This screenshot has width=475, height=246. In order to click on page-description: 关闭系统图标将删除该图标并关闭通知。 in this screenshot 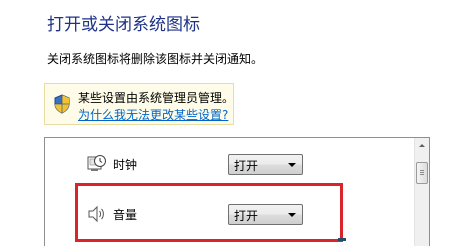, I will do `click(155, 59)`.